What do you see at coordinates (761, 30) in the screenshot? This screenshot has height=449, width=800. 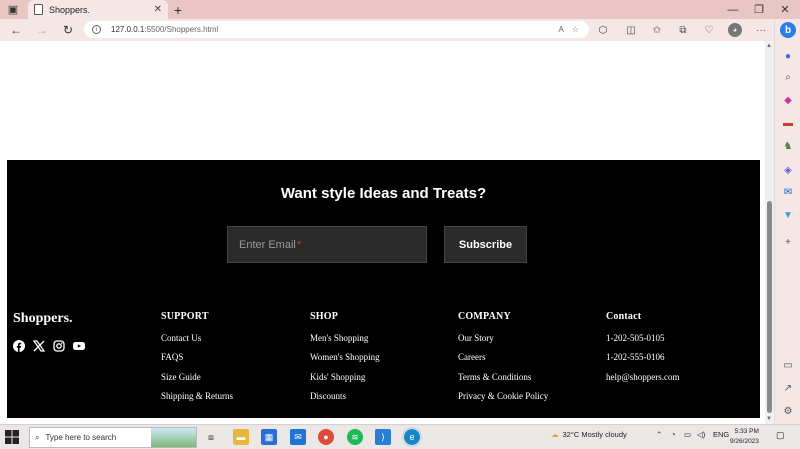 I see `settings-more-icon: ···` at bounding box center [761, 30].